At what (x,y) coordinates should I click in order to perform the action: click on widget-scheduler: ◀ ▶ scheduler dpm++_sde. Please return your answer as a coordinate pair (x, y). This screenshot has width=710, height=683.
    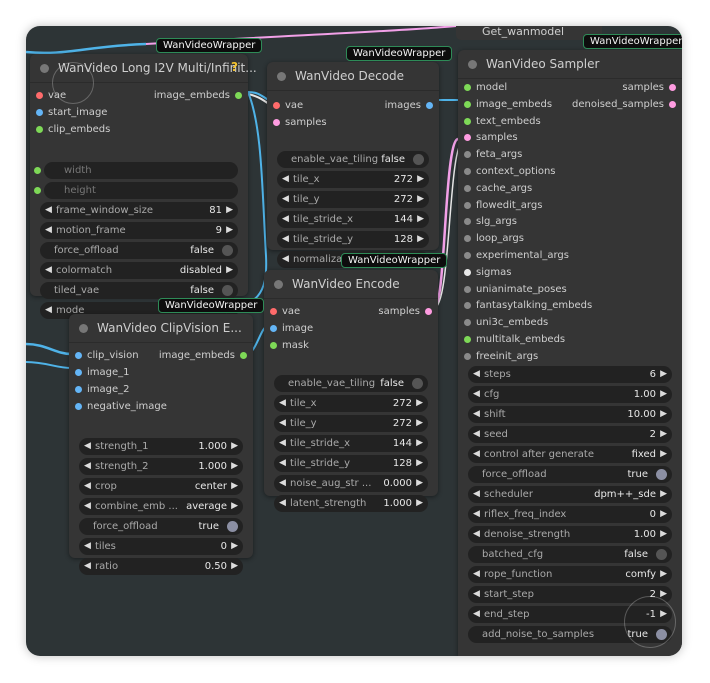
    Looking at the image, I should click on (570, 494).